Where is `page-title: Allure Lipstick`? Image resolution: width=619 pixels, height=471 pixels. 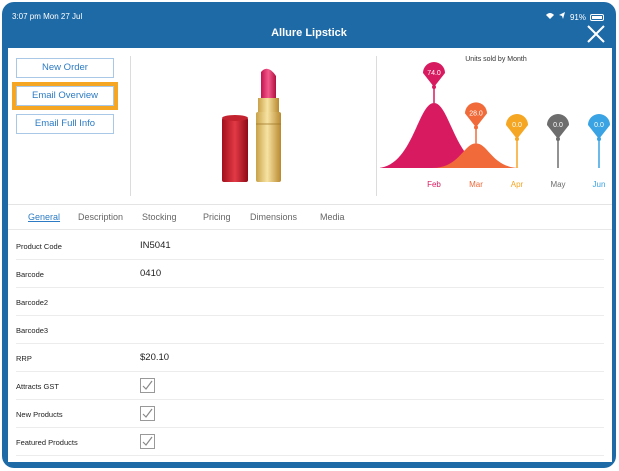 page-title: Allure Lipstick is located at coordinates (309, 33).